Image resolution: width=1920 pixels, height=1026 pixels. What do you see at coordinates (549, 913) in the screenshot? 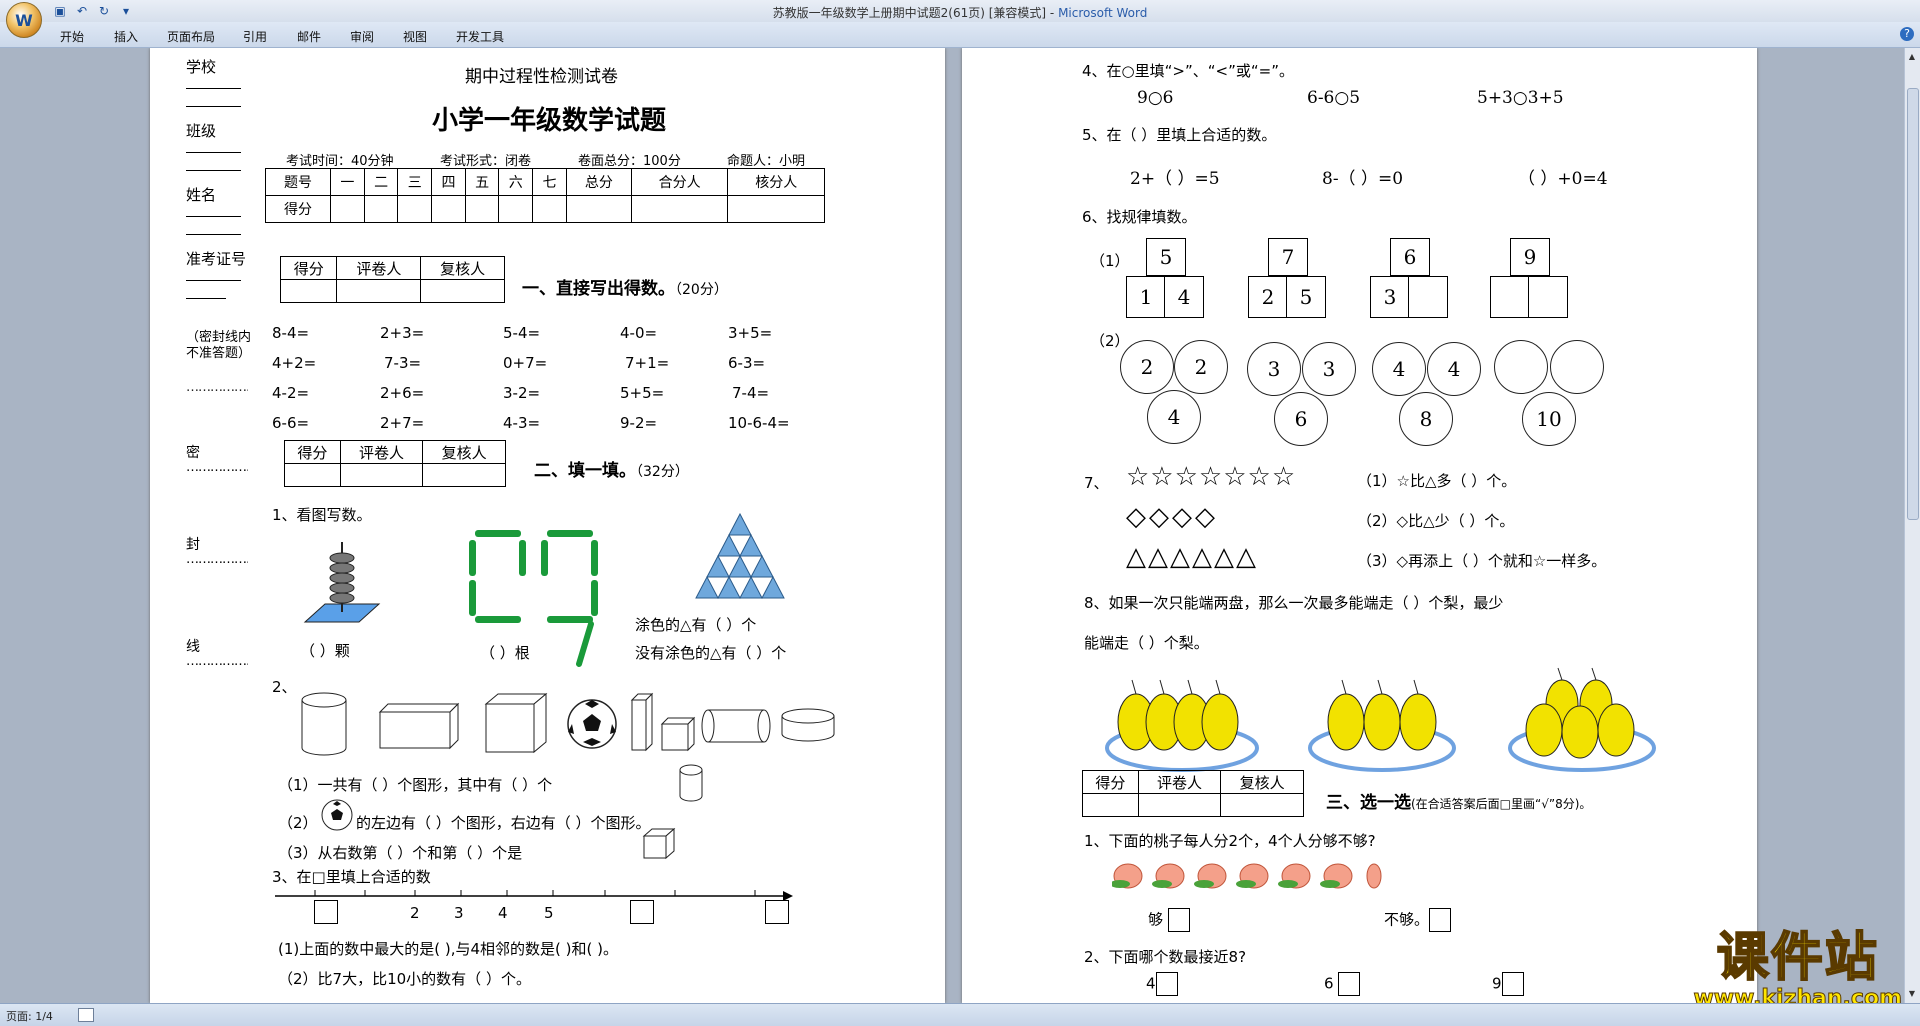
I see `number-line-label: 5` at bounding box center [549, 913].